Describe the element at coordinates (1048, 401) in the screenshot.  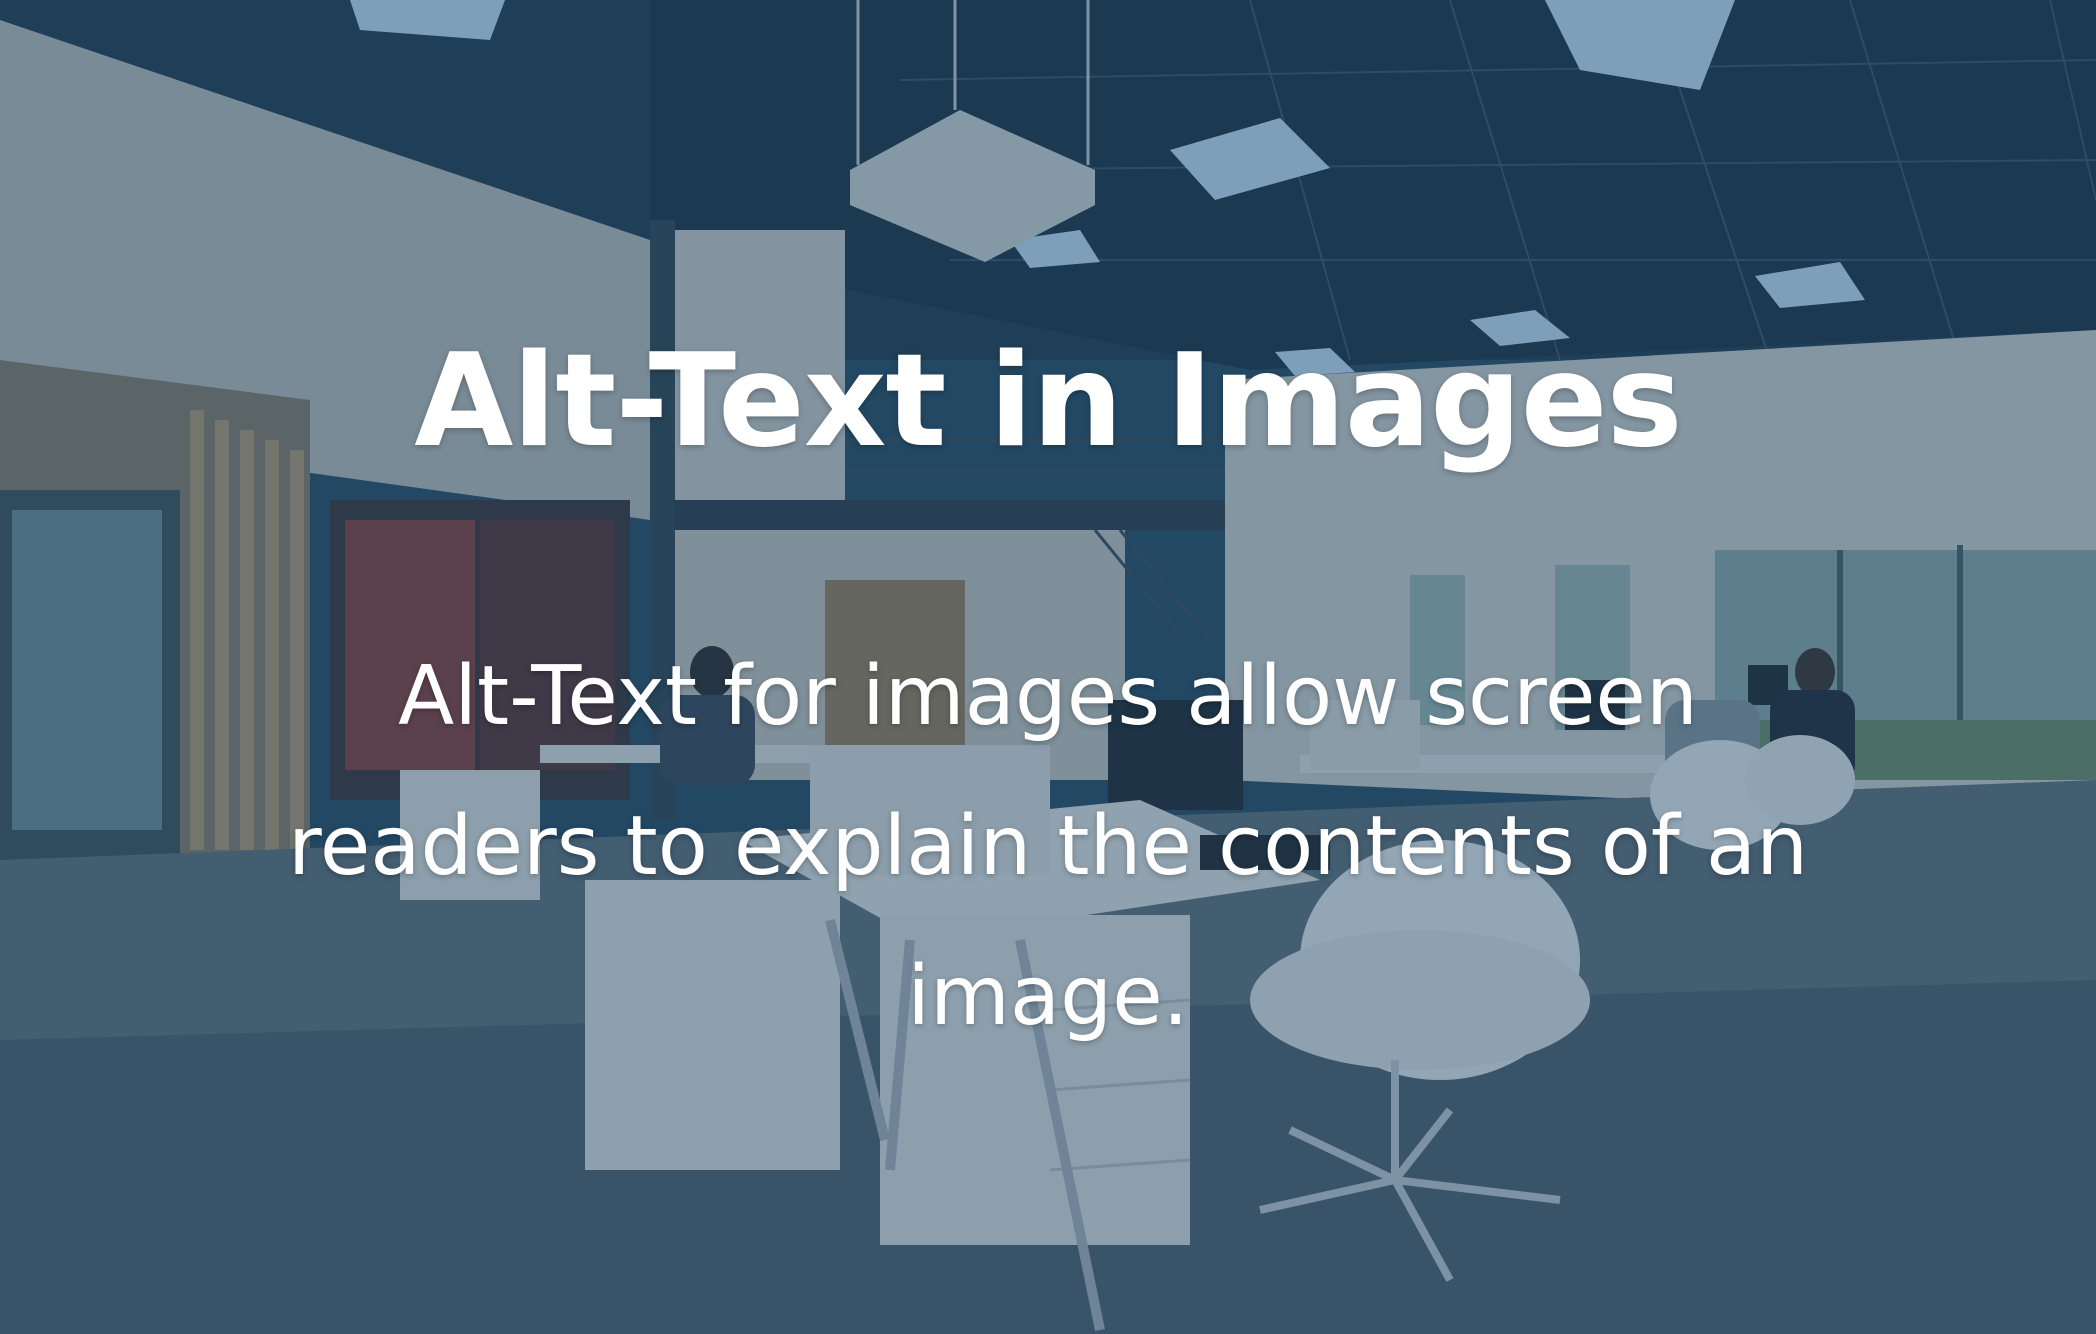
I see `hero-title: Alt-Text in Images` at that location.